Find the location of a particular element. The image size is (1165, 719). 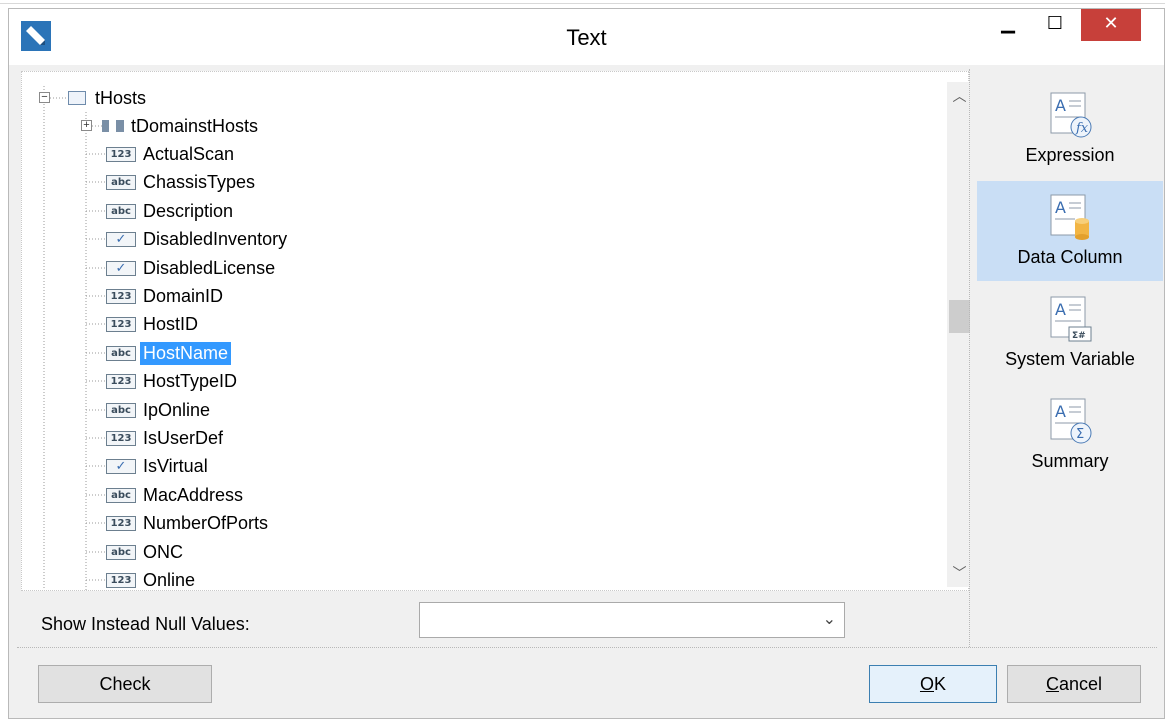

ok-mnemonic: O is located at coordinates (926, 684).